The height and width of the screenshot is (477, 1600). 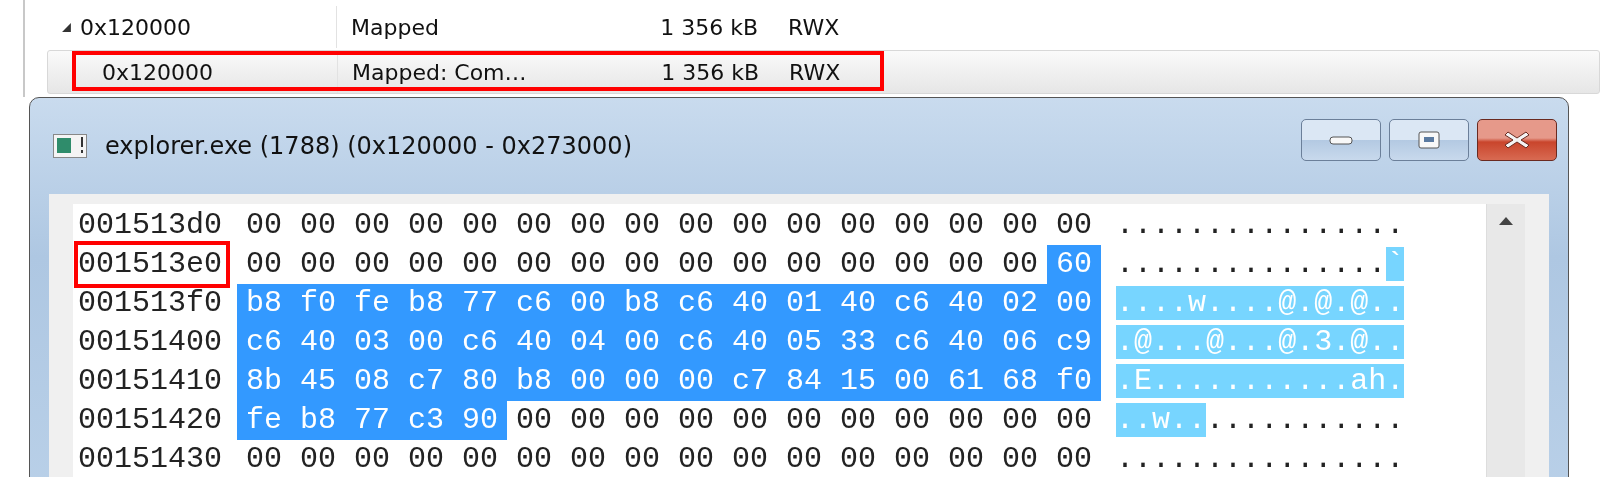 I want to click on hex-byte: 01, so click(x=804, y=303).